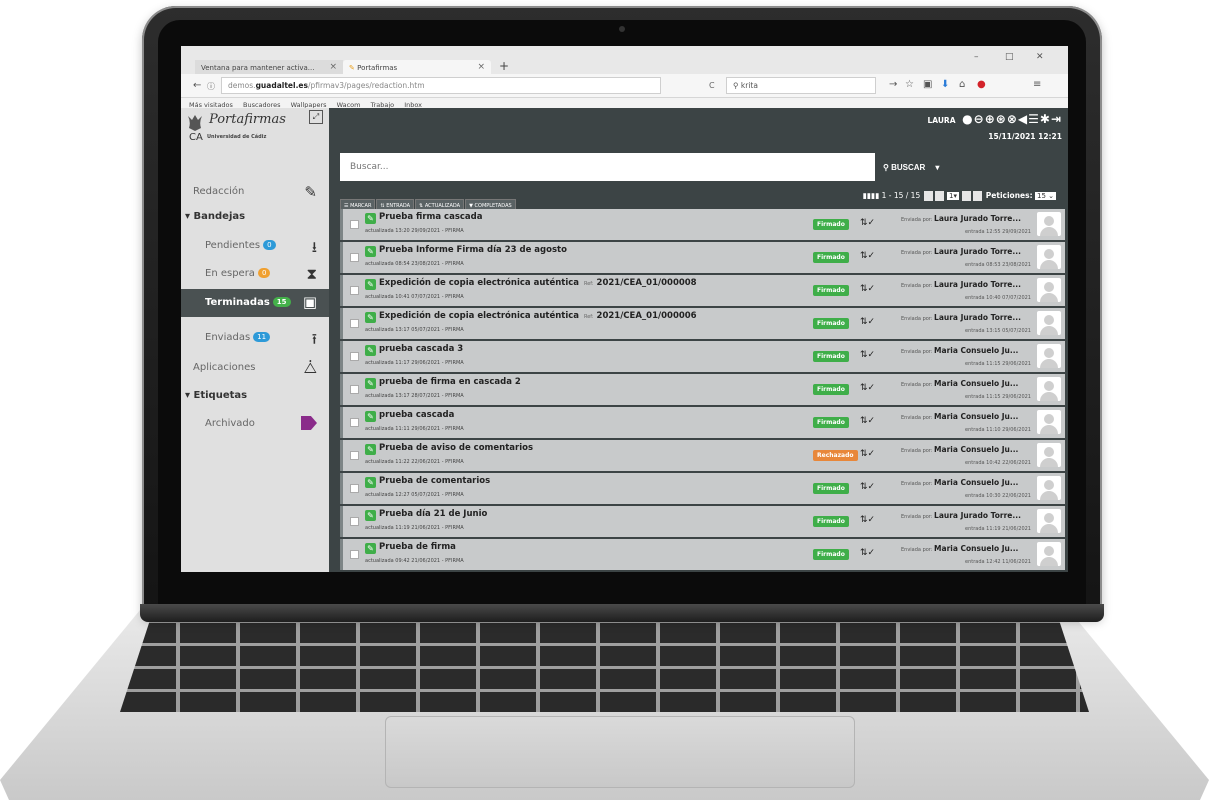  Describe the element at coordinates (1045, 119) in the screenshot. I see `settings-icon: ✱` at that location.